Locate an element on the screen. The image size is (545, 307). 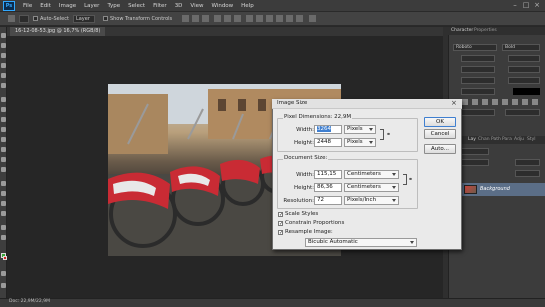
tab-properties: Properties is located at coordinates (485, 30).